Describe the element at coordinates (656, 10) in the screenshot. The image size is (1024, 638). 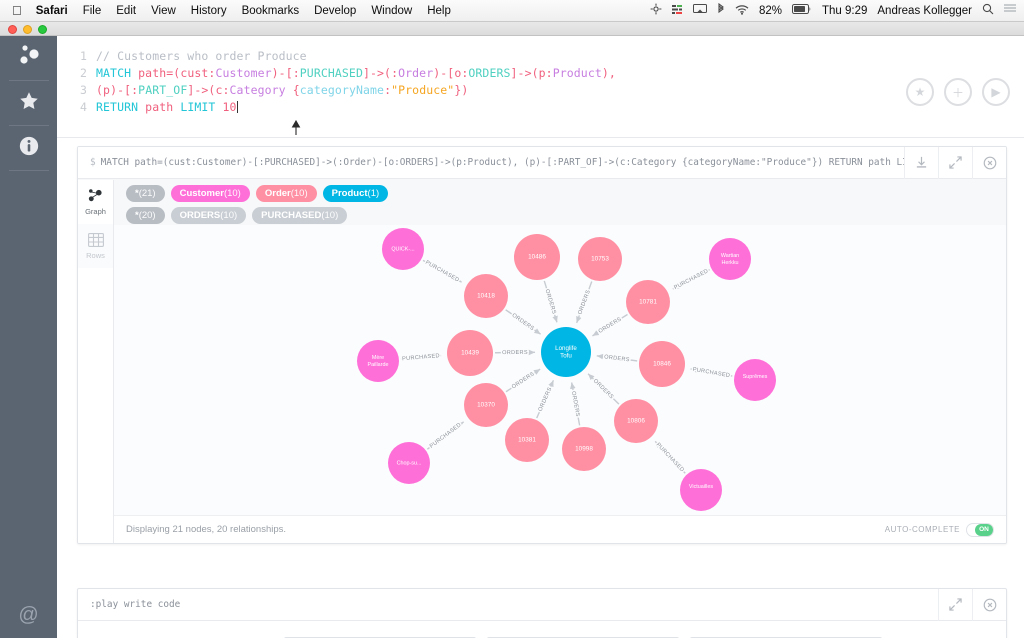
I see `dropbox-icon` at that location.